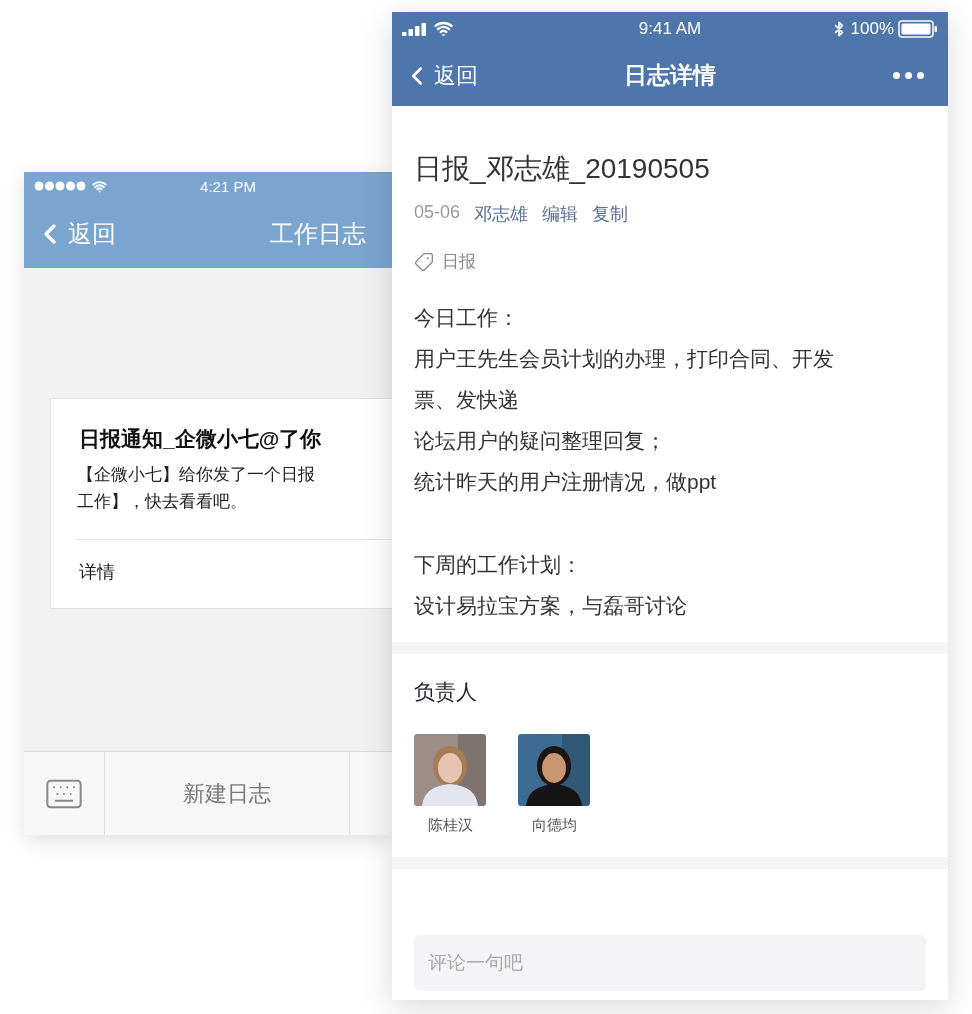 This screenshot has width=972, height=1014. What do you see at coordinates (318, 234) in the screenshot?
I see `screen-title: 工作日志` at bounding box center [318, 234].